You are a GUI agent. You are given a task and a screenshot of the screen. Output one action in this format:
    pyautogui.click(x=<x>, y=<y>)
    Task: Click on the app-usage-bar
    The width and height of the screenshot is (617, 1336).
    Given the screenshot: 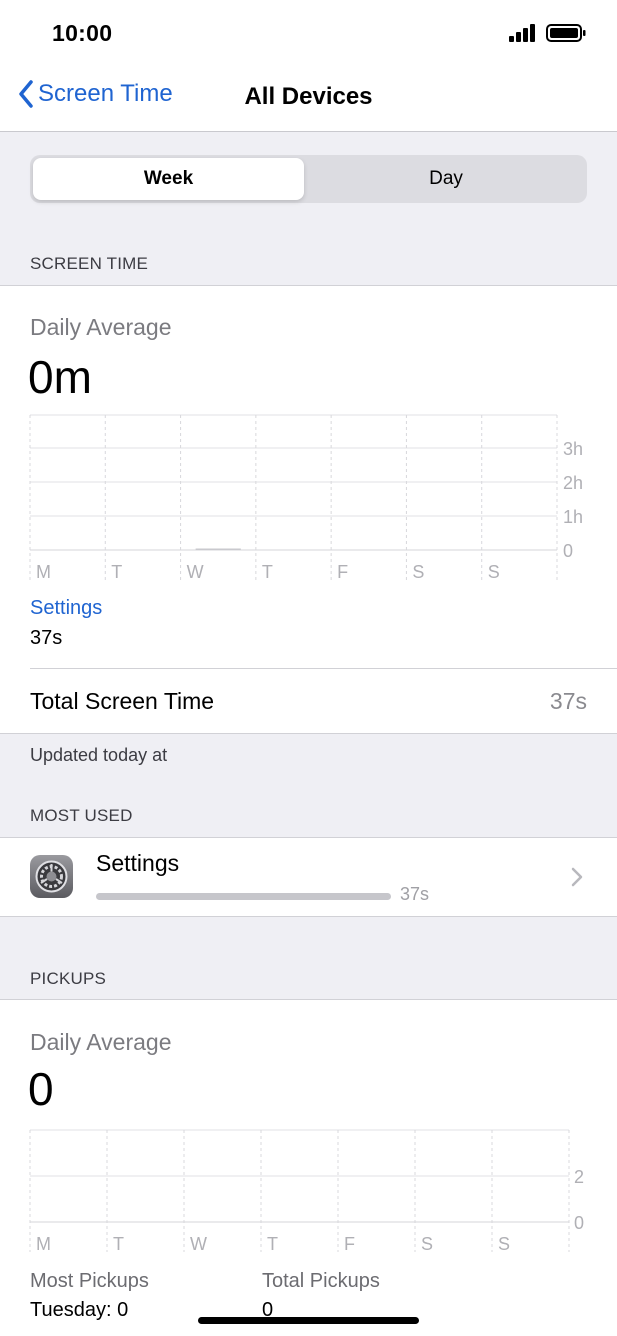 What is the action you would take?
    pyautogui.click(x=243, y=896)
    